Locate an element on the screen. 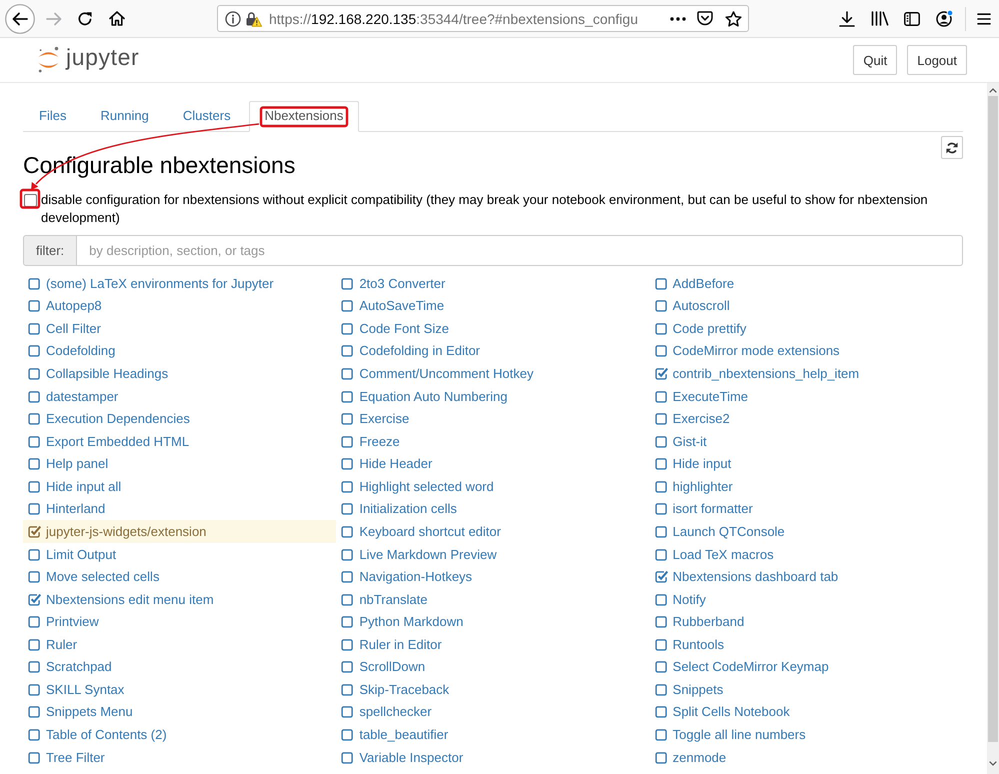  scrollbar is located at coordinates (993, 428).